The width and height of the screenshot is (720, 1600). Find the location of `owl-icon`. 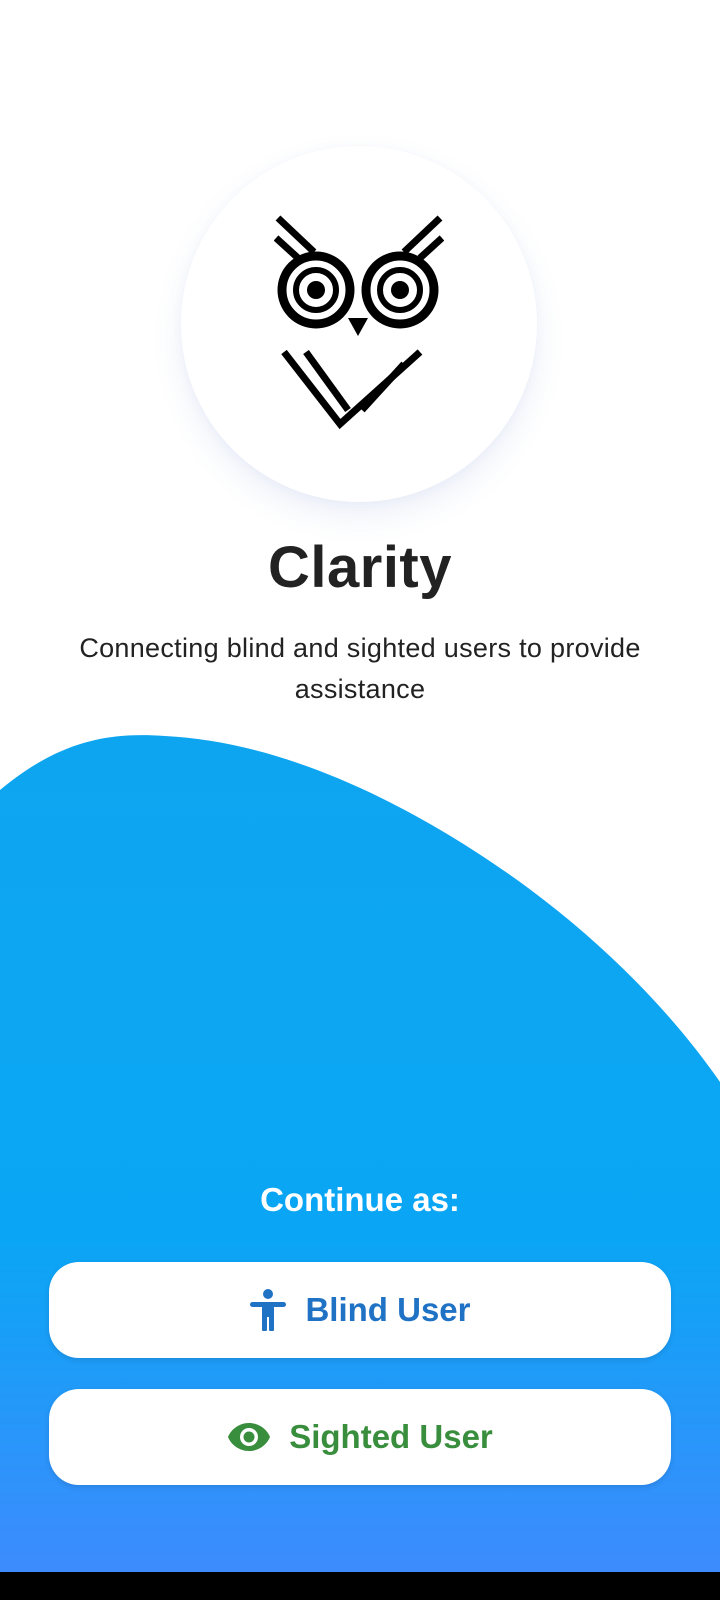

owl-icon is located at coordinates (359, 322).